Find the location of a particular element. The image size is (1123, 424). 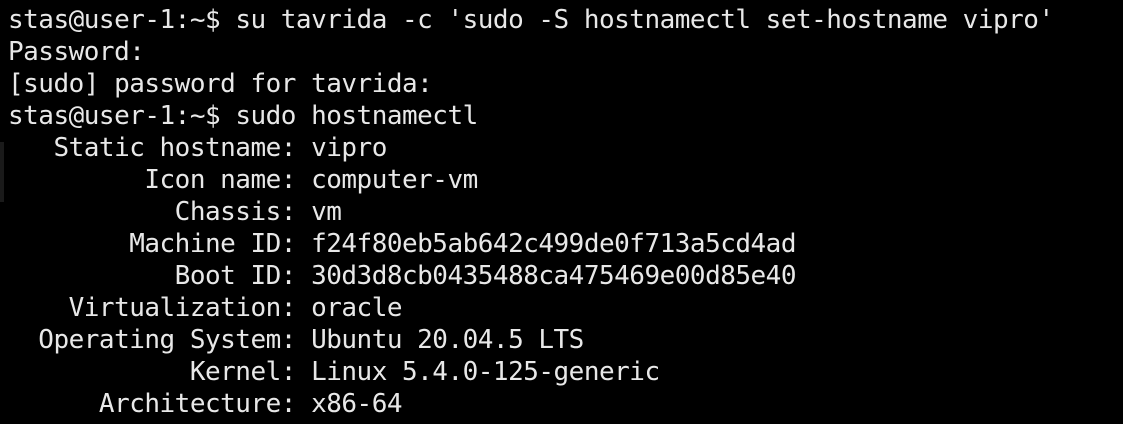

hostnamectl-row-kernel: Kernel: Linux 5.4.0-125-generic is located at coordinates (565, 372).